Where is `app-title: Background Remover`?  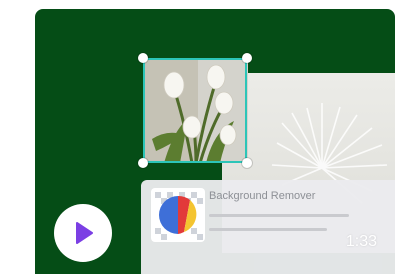
app-title: Background Remover is located at coordinates (262, 196).